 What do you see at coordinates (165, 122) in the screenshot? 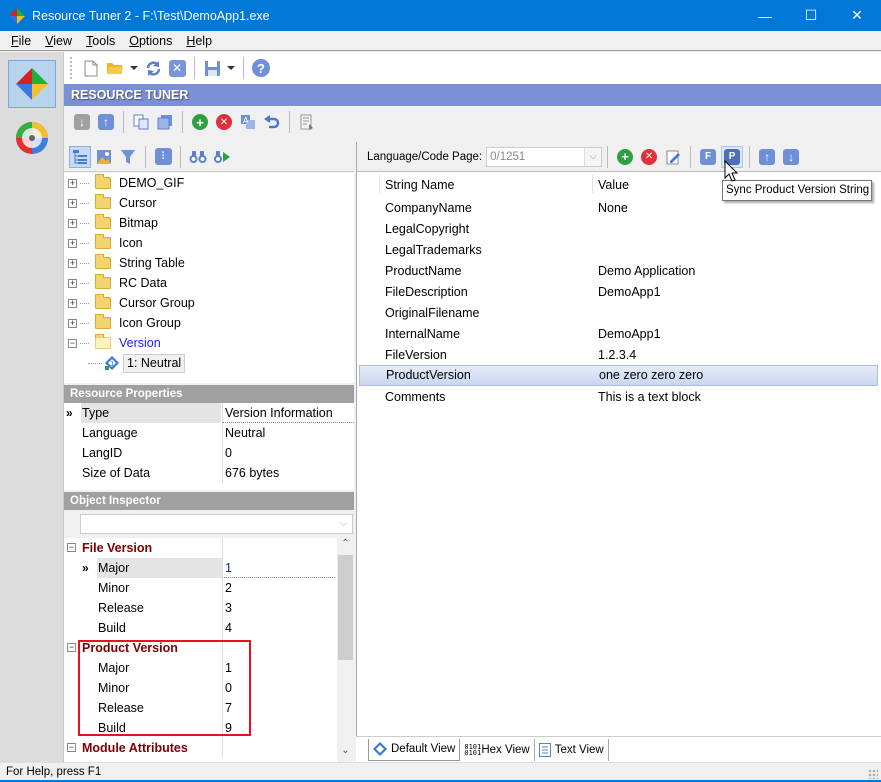
I see `paste-resource-button` at bounding box center [165, 122].